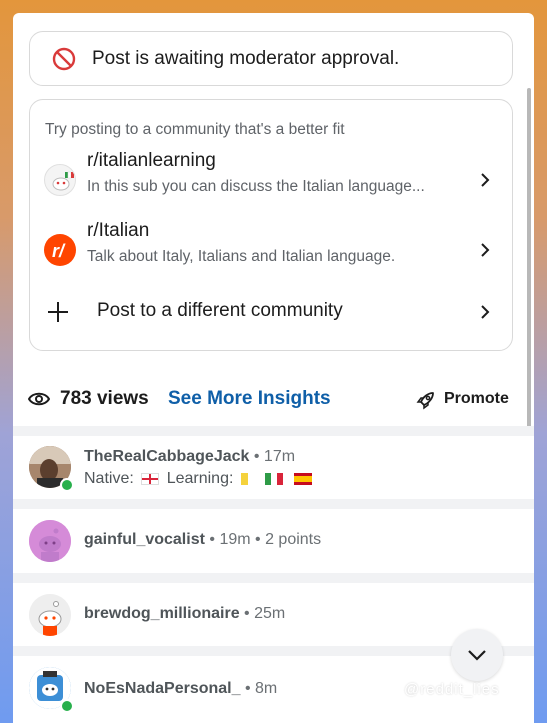 Image resolution: width=547 pixels, height=723 pixels. I want to click on moderation-notice: Post is awaiting moderator approval., so click(271, 58).